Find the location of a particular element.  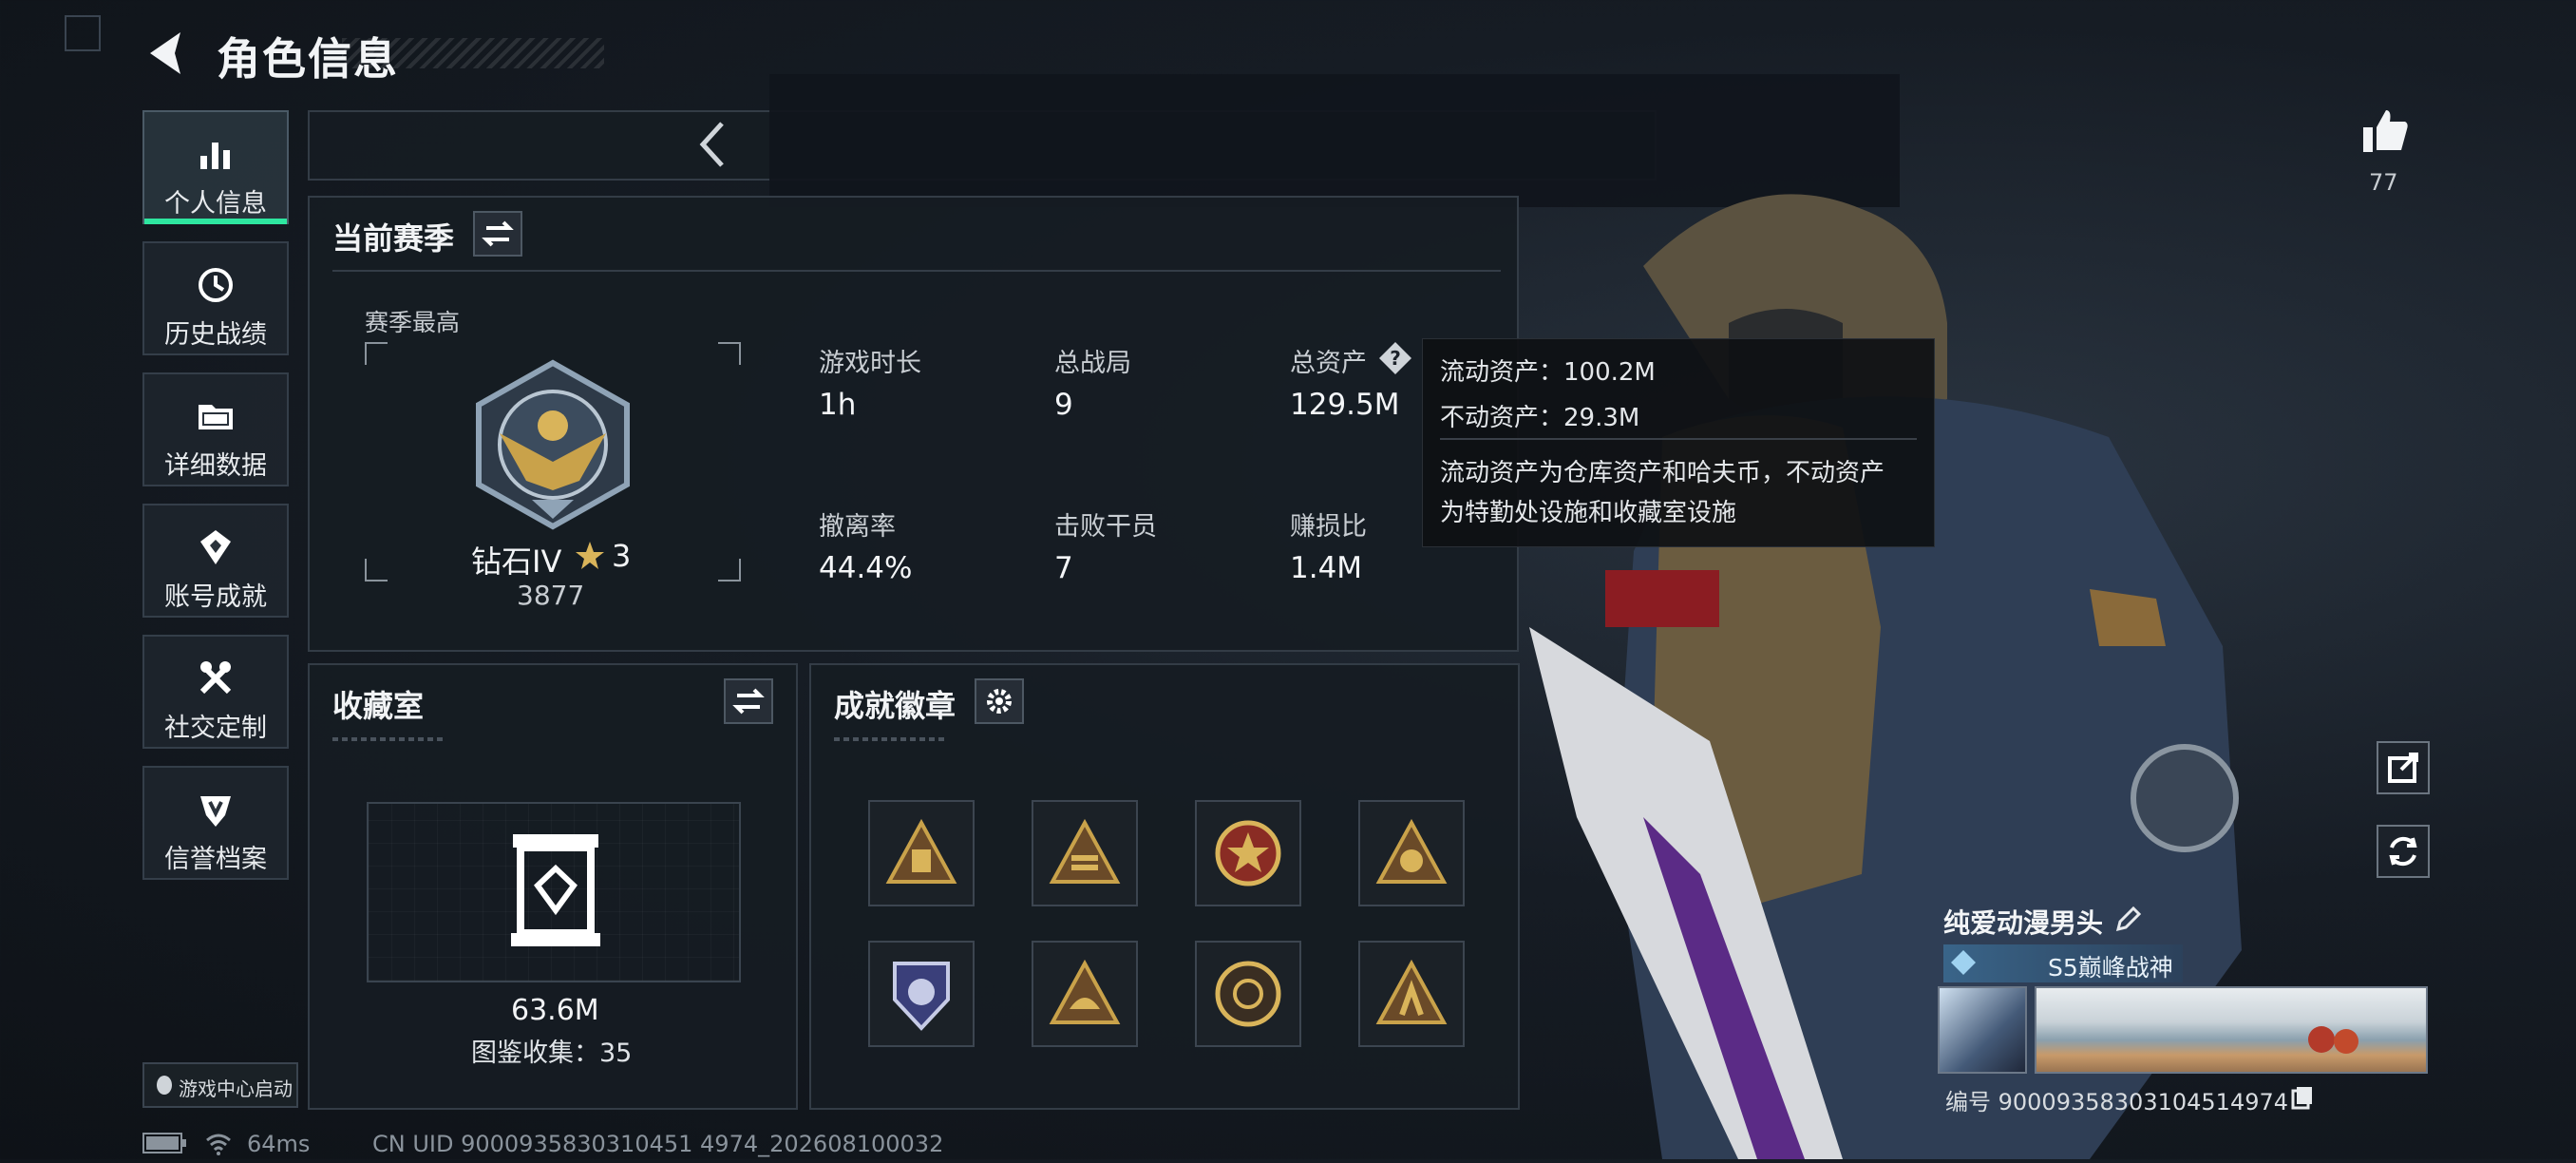

stat-label-total-matches: 总战局 is located at coordinates (1092, 363).